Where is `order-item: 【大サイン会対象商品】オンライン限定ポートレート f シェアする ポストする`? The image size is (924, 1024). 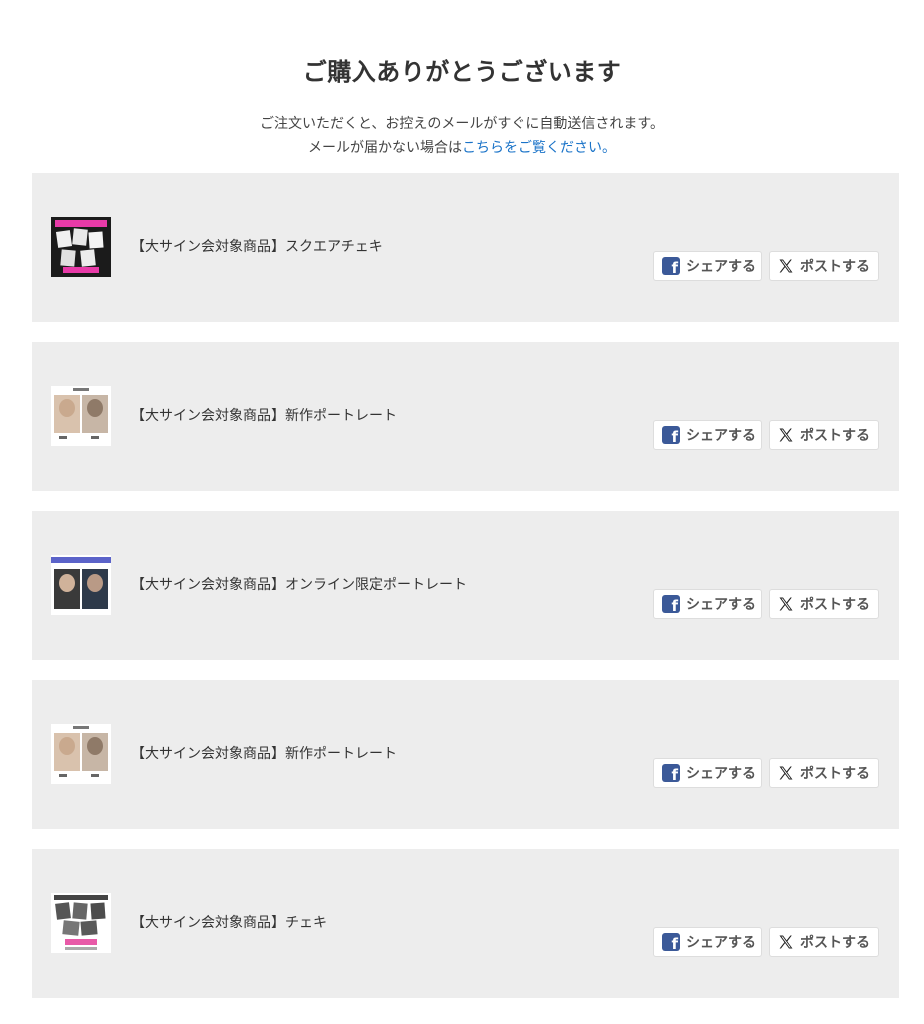
order-item: 【大サイン会対象商品】オンライン限定ポートレート f シェアする ポストする is located at coordinates (465, 585).